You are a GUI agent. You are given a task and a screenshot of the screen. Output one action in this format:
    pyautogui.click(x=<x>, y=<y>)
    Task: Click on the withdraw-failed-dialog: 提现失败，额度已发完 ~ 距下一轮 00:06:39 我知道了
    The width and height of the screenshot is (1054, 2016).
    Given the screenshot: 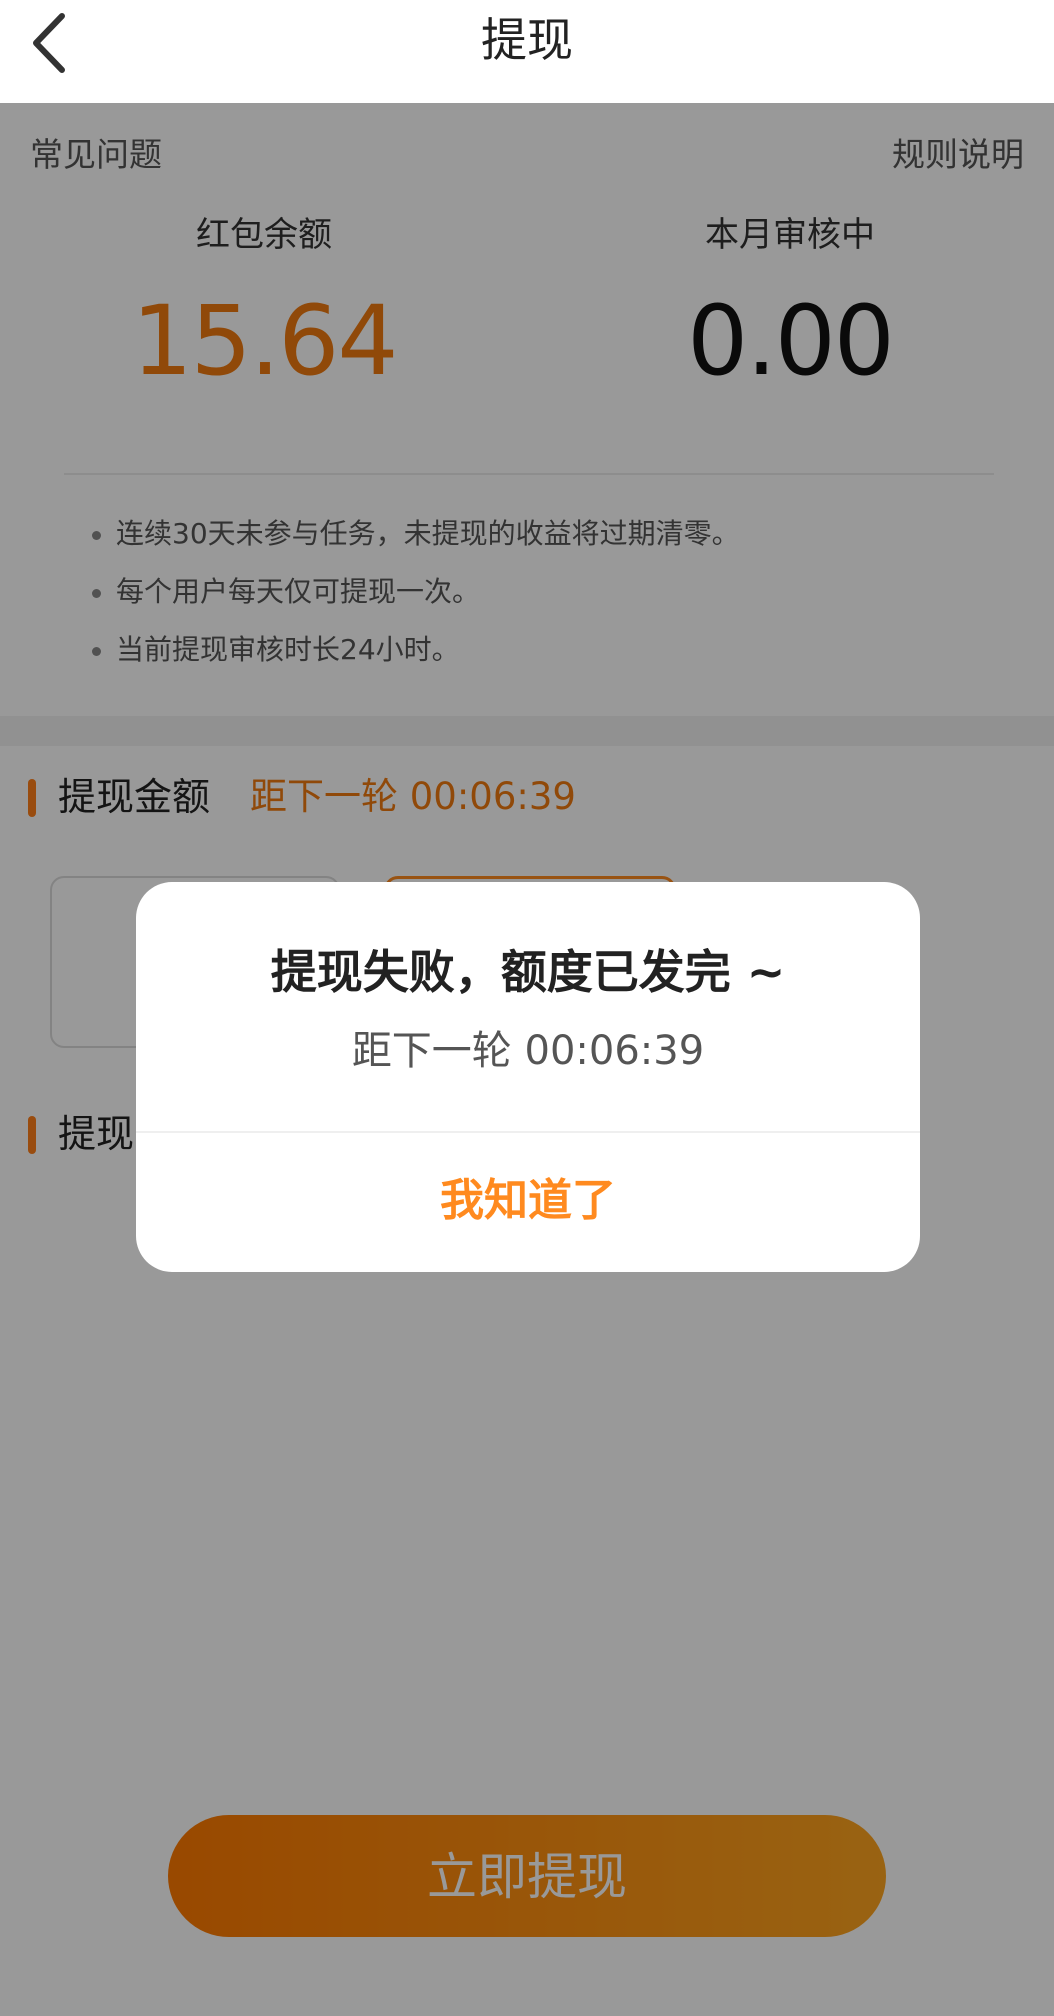 What is the action you would take?
    pyautogui.click(x=528, y=1077)
    